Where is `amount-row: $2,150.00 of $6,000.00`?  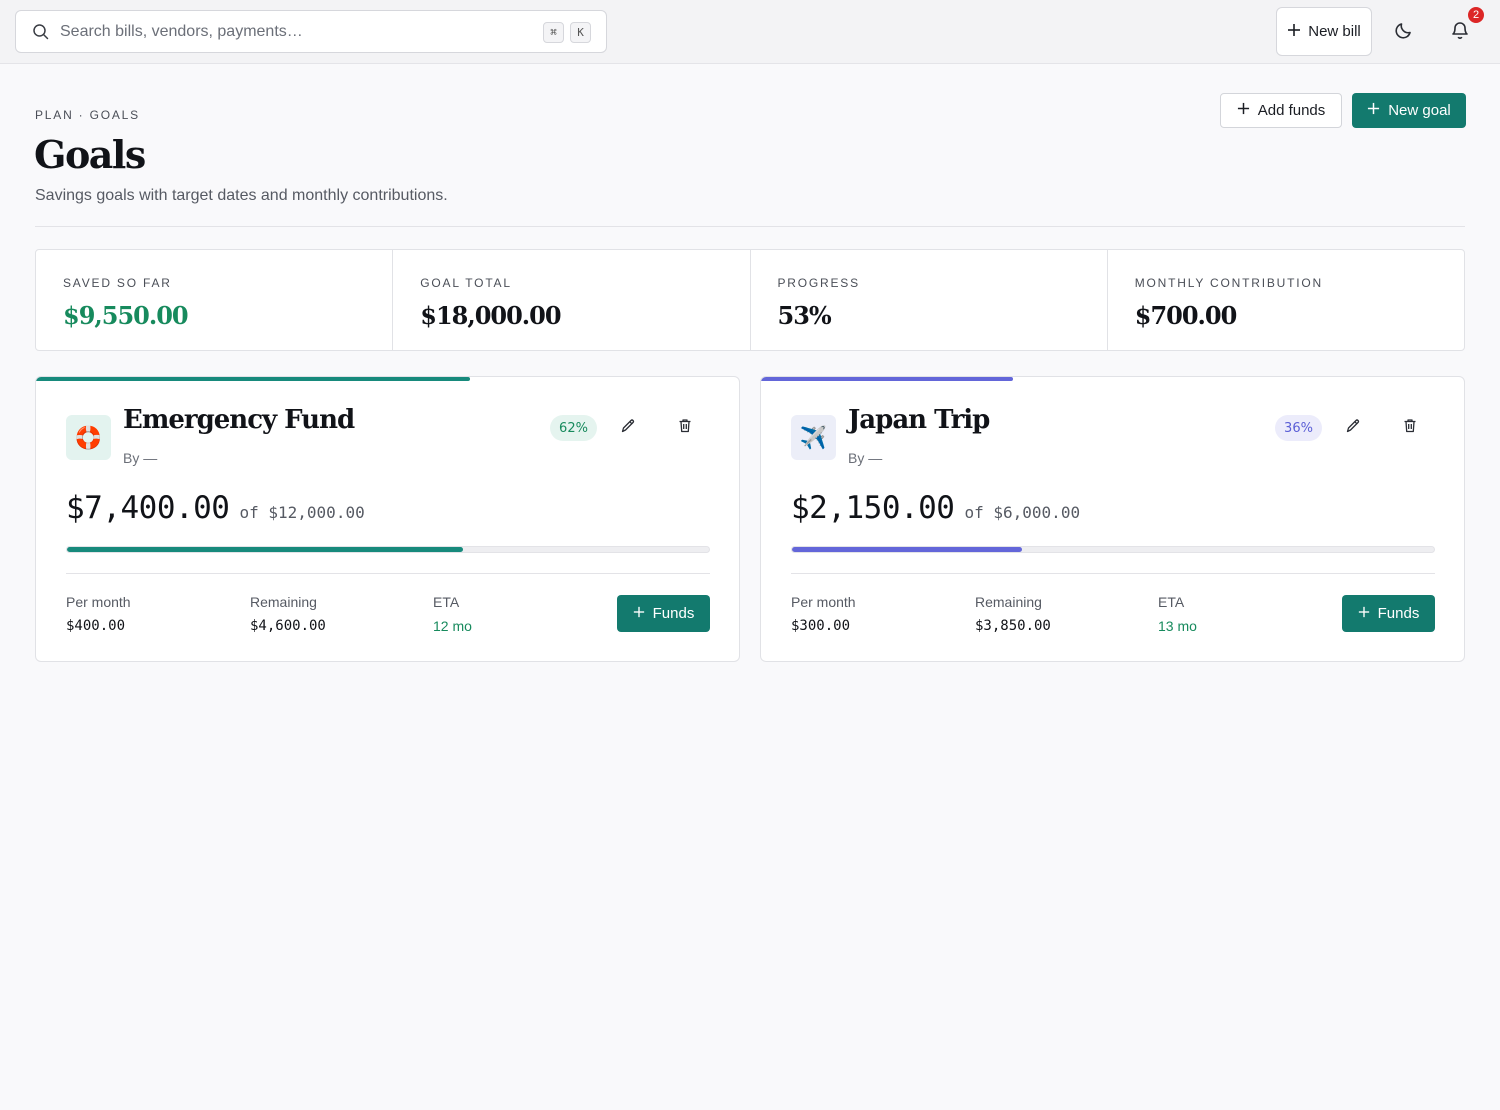 amount-row: $2,150.00 of $6,000.00 is located at coordinates (935, 508).